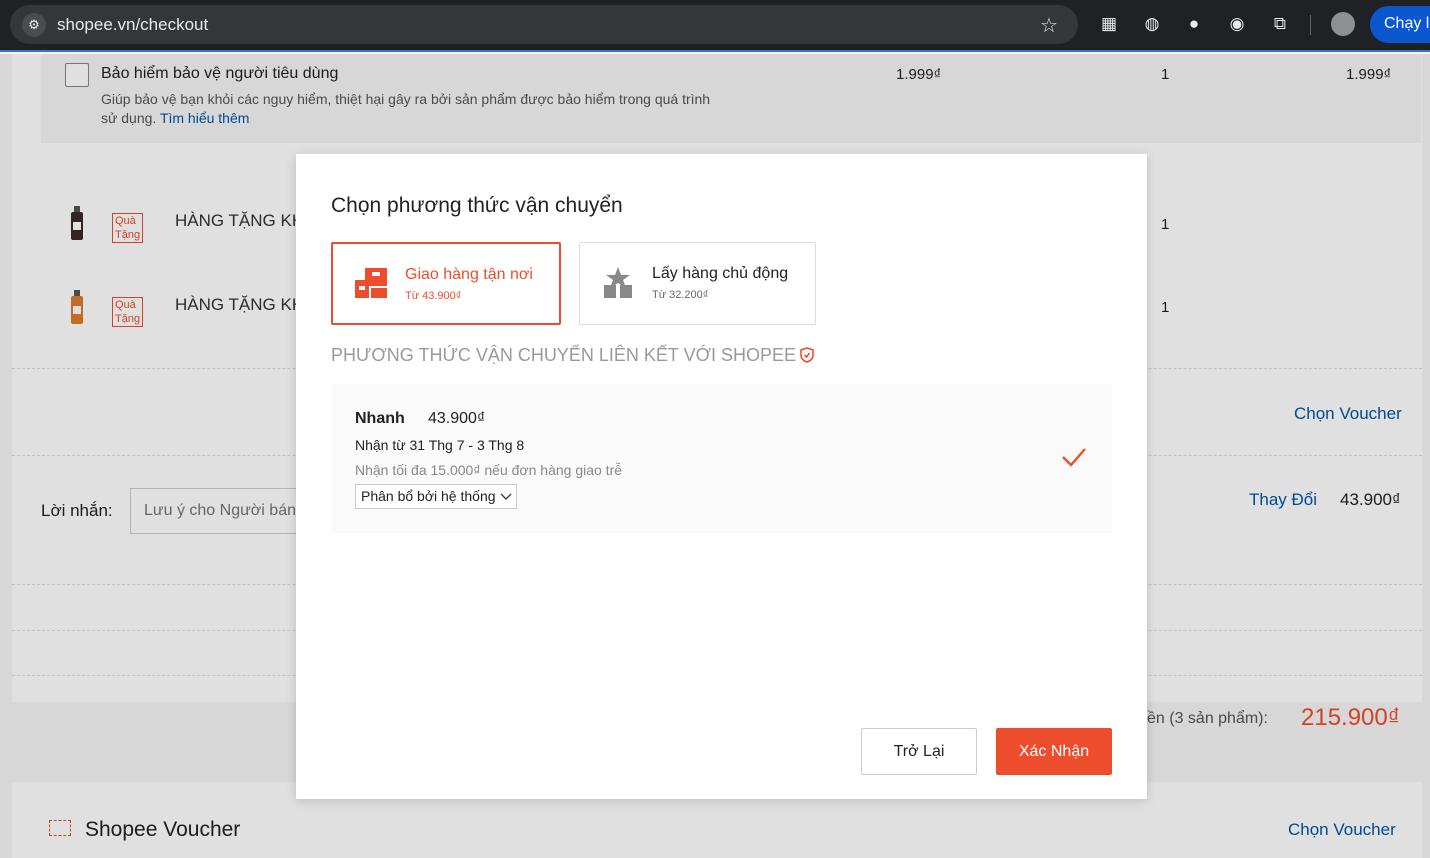 This screenshot has width=1430, height=858. What do you see at coordinates (807, 355) in the screenshot?
I see `shield-icon` at bounding box center [807, 355].